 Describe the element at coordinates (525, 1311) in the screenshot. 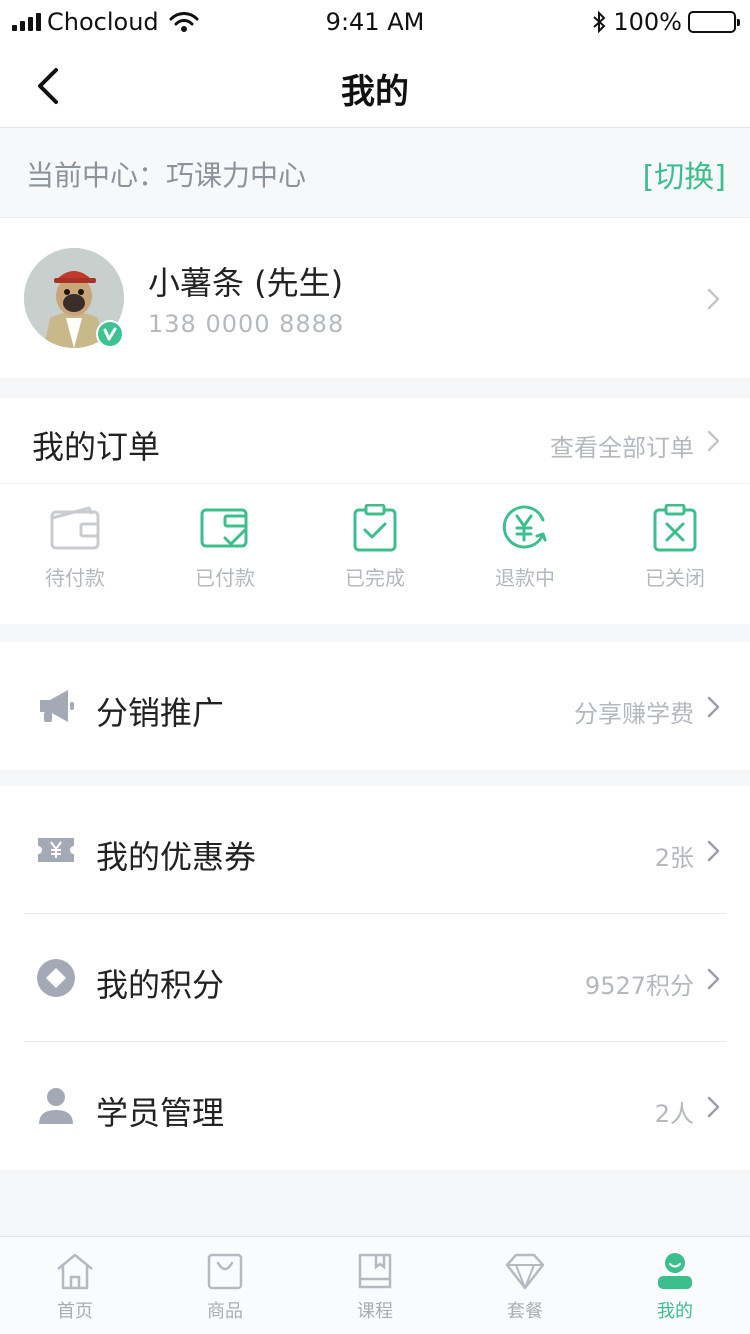

I see `tab-label: 套餐` at that location.